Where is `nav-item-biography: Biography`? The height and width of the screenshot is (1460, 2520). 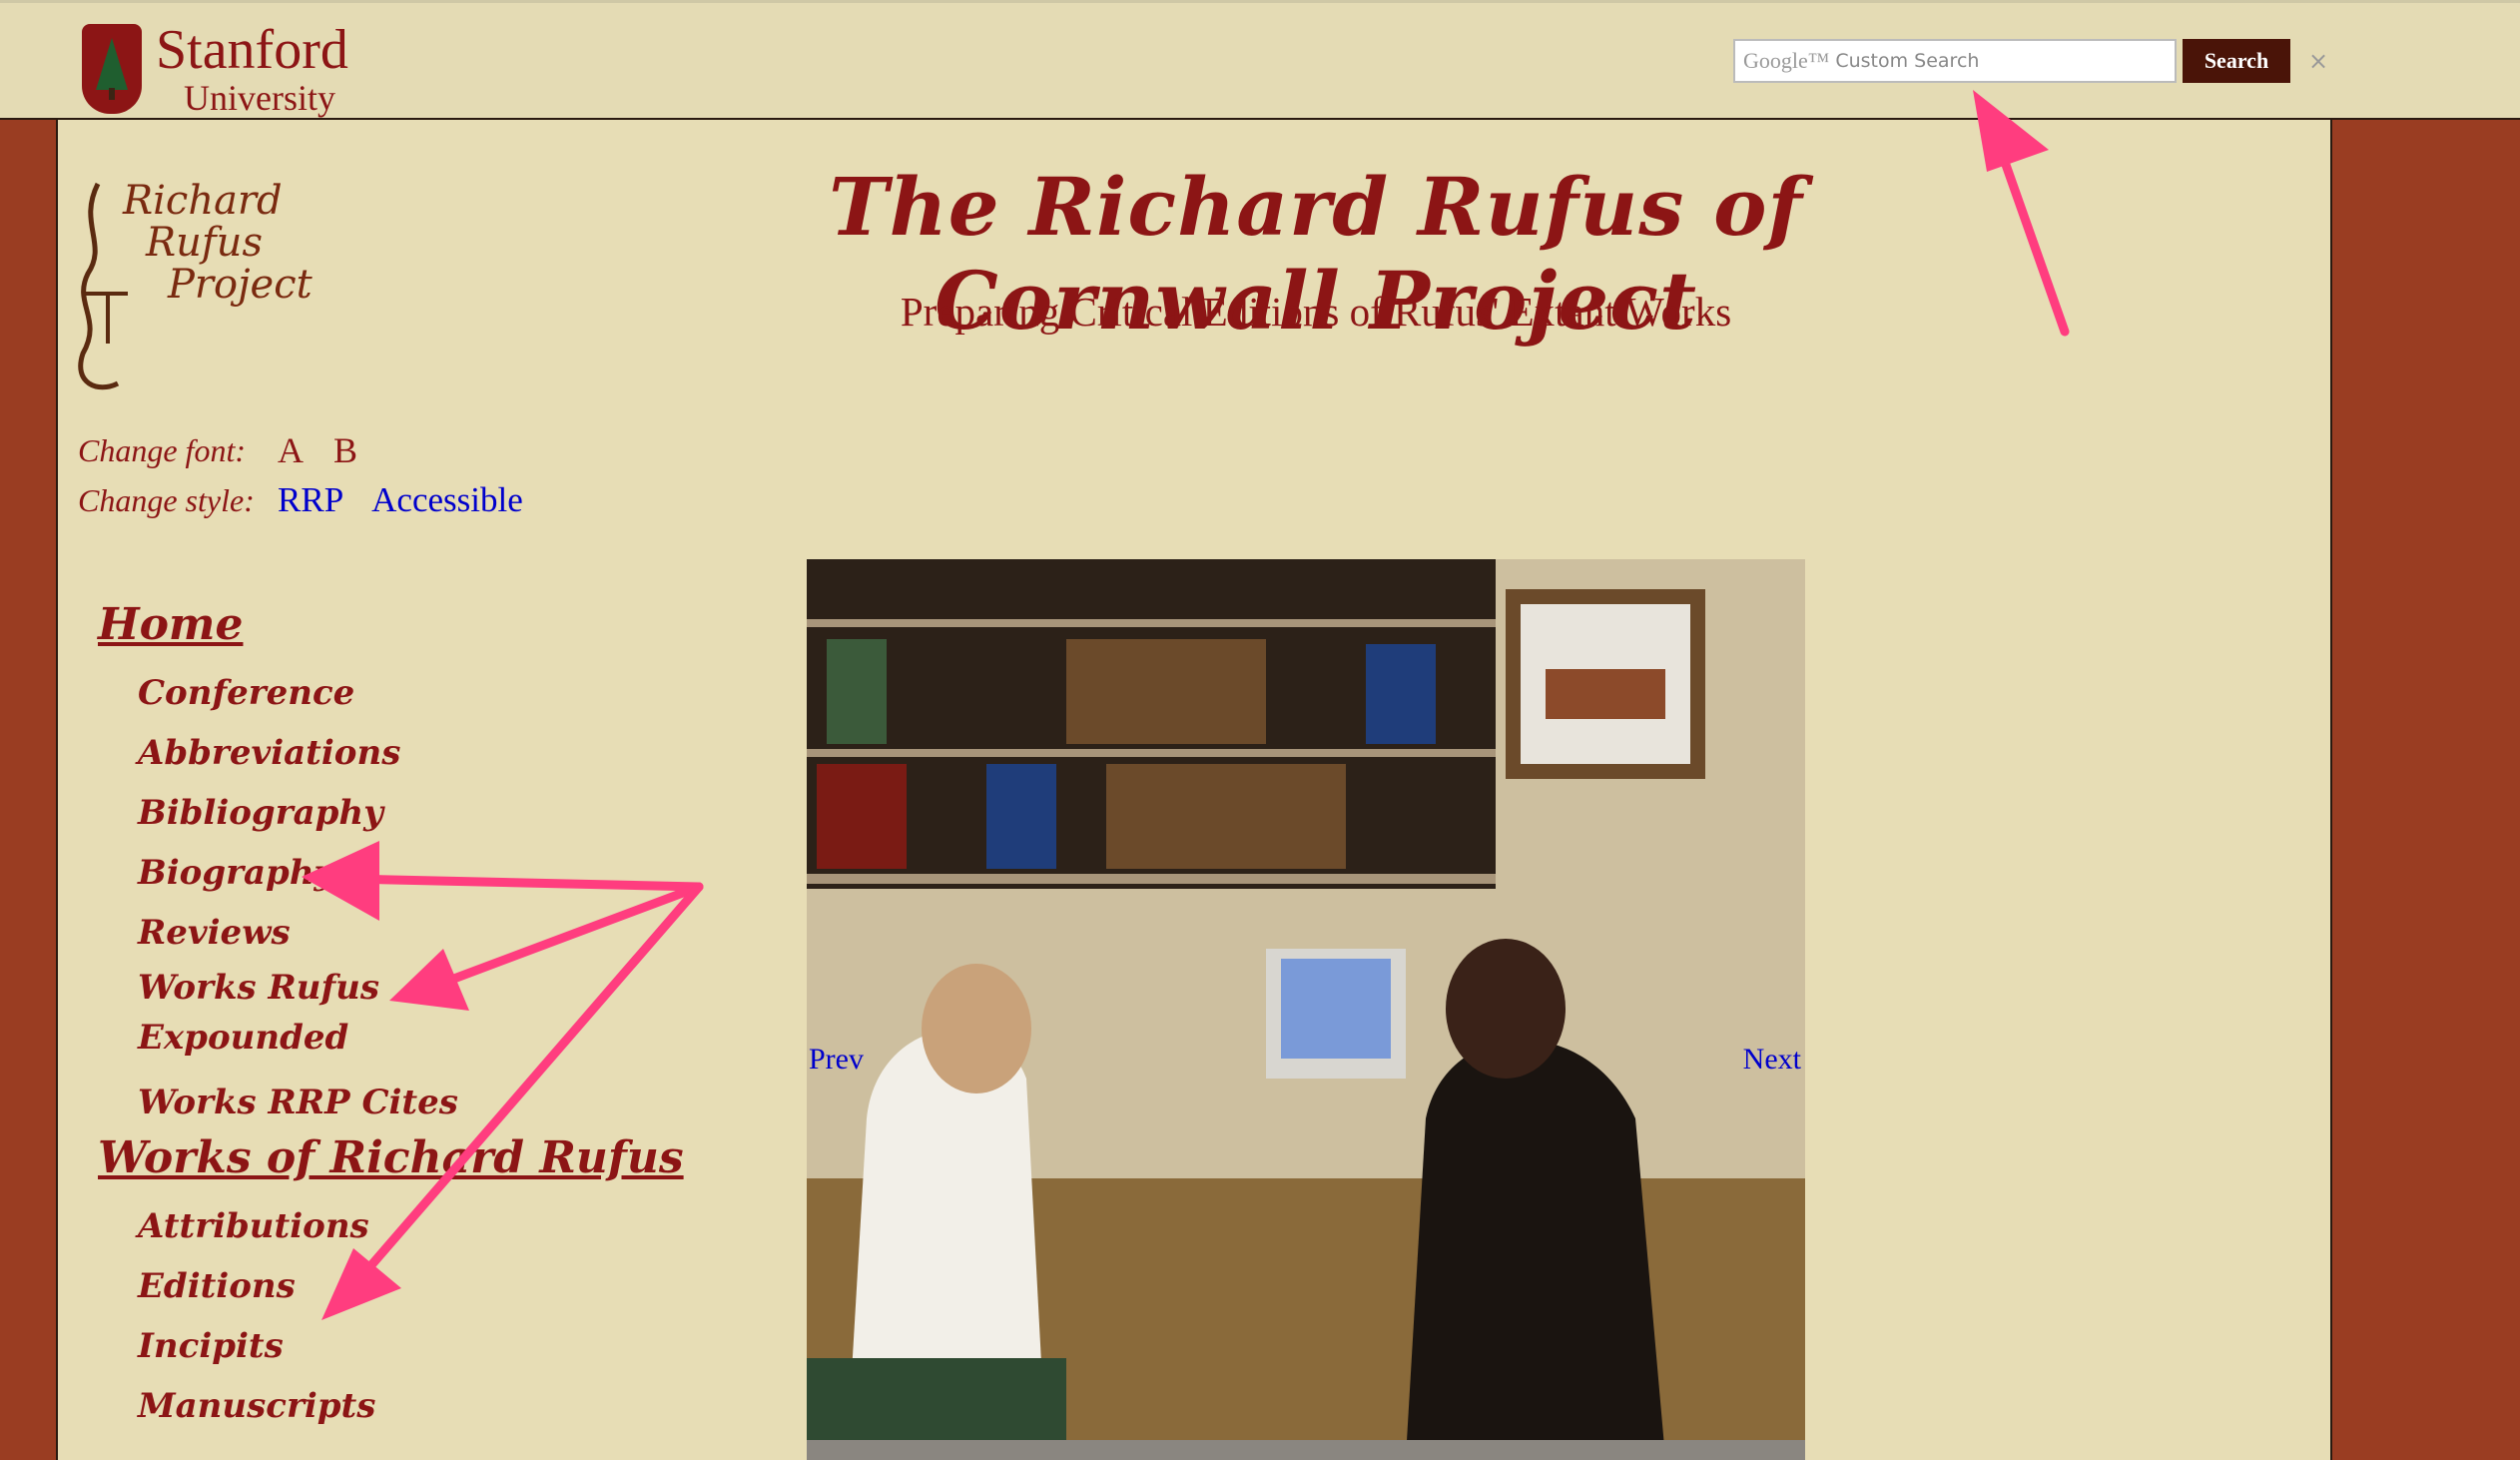
nav-item-biography: Biography is located at coordinates (411, 873).